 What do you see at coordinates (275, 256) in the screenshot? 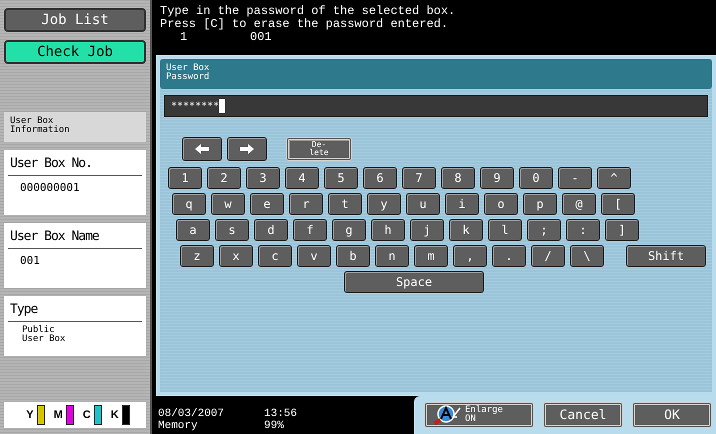
I see `keyboard-key: c` at bounding box center [275, 256].